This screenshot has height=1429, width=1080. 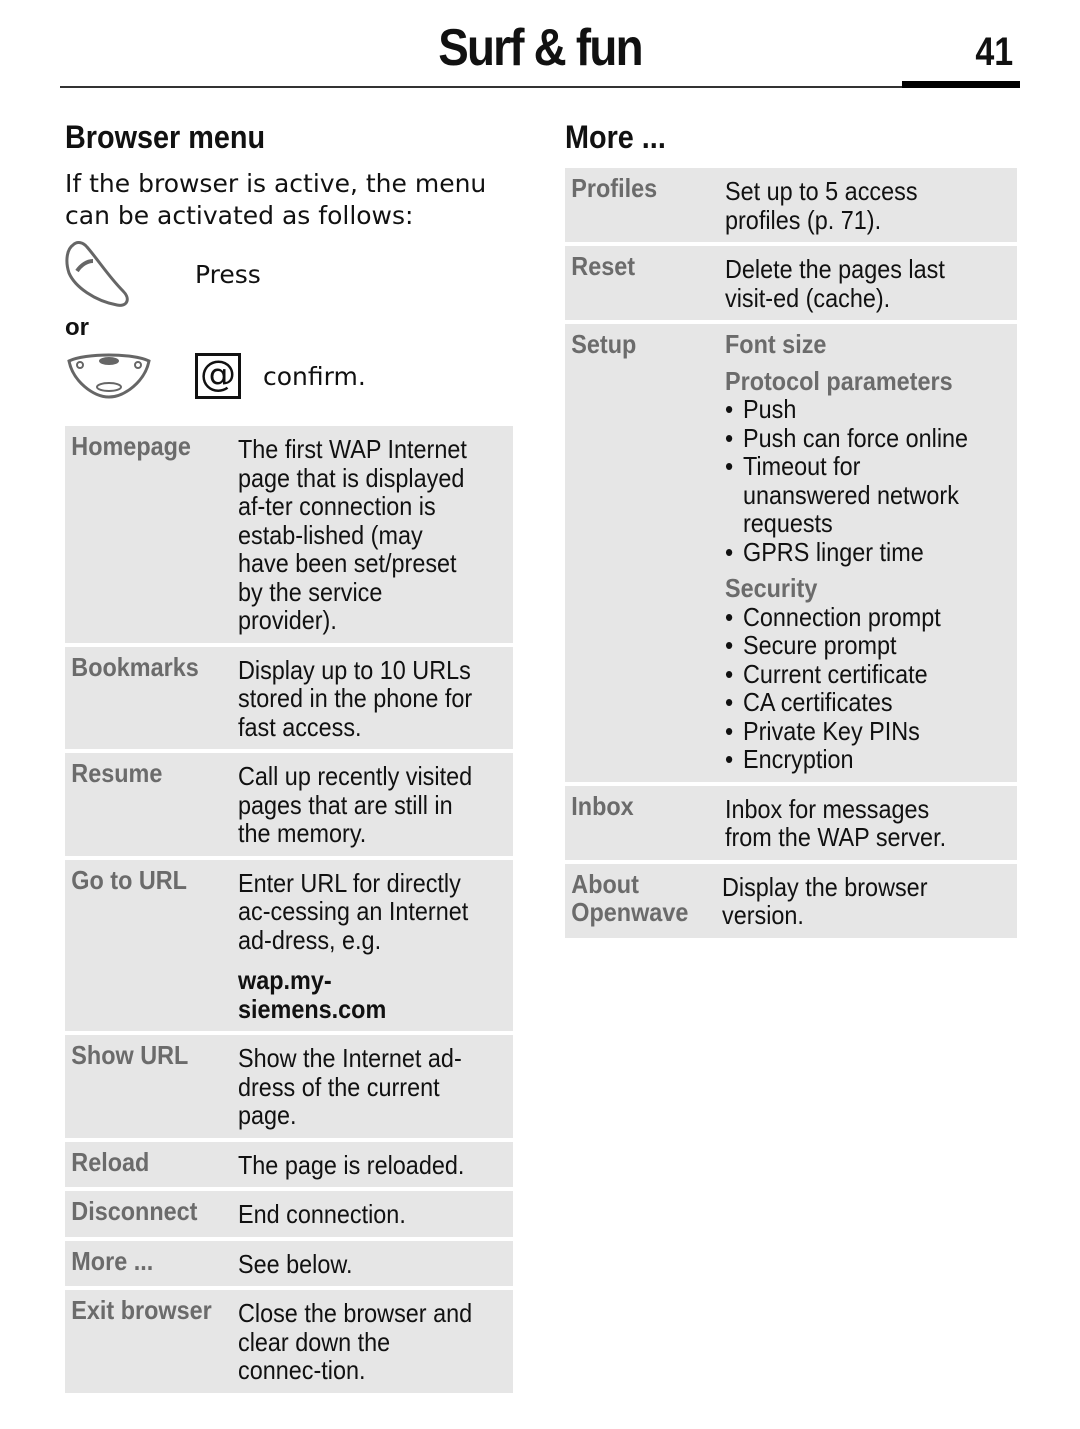 What do you see at coordinates (853, 617) in the screenshot?
I see `list-item: Connection prompt` at bounding box center [853, 617].